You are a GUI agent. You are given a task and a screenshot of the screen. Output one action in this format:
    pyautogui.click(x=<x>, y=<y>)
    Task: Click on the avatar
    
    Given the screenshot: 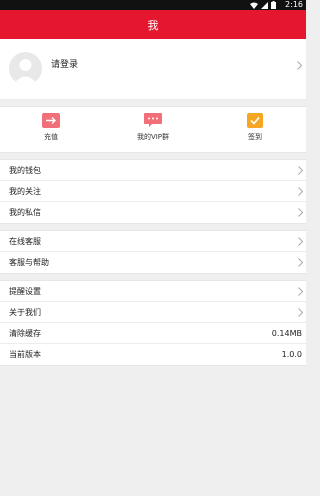 What is the action you would take?
    pyautogui.click(x=25, y=68)
    